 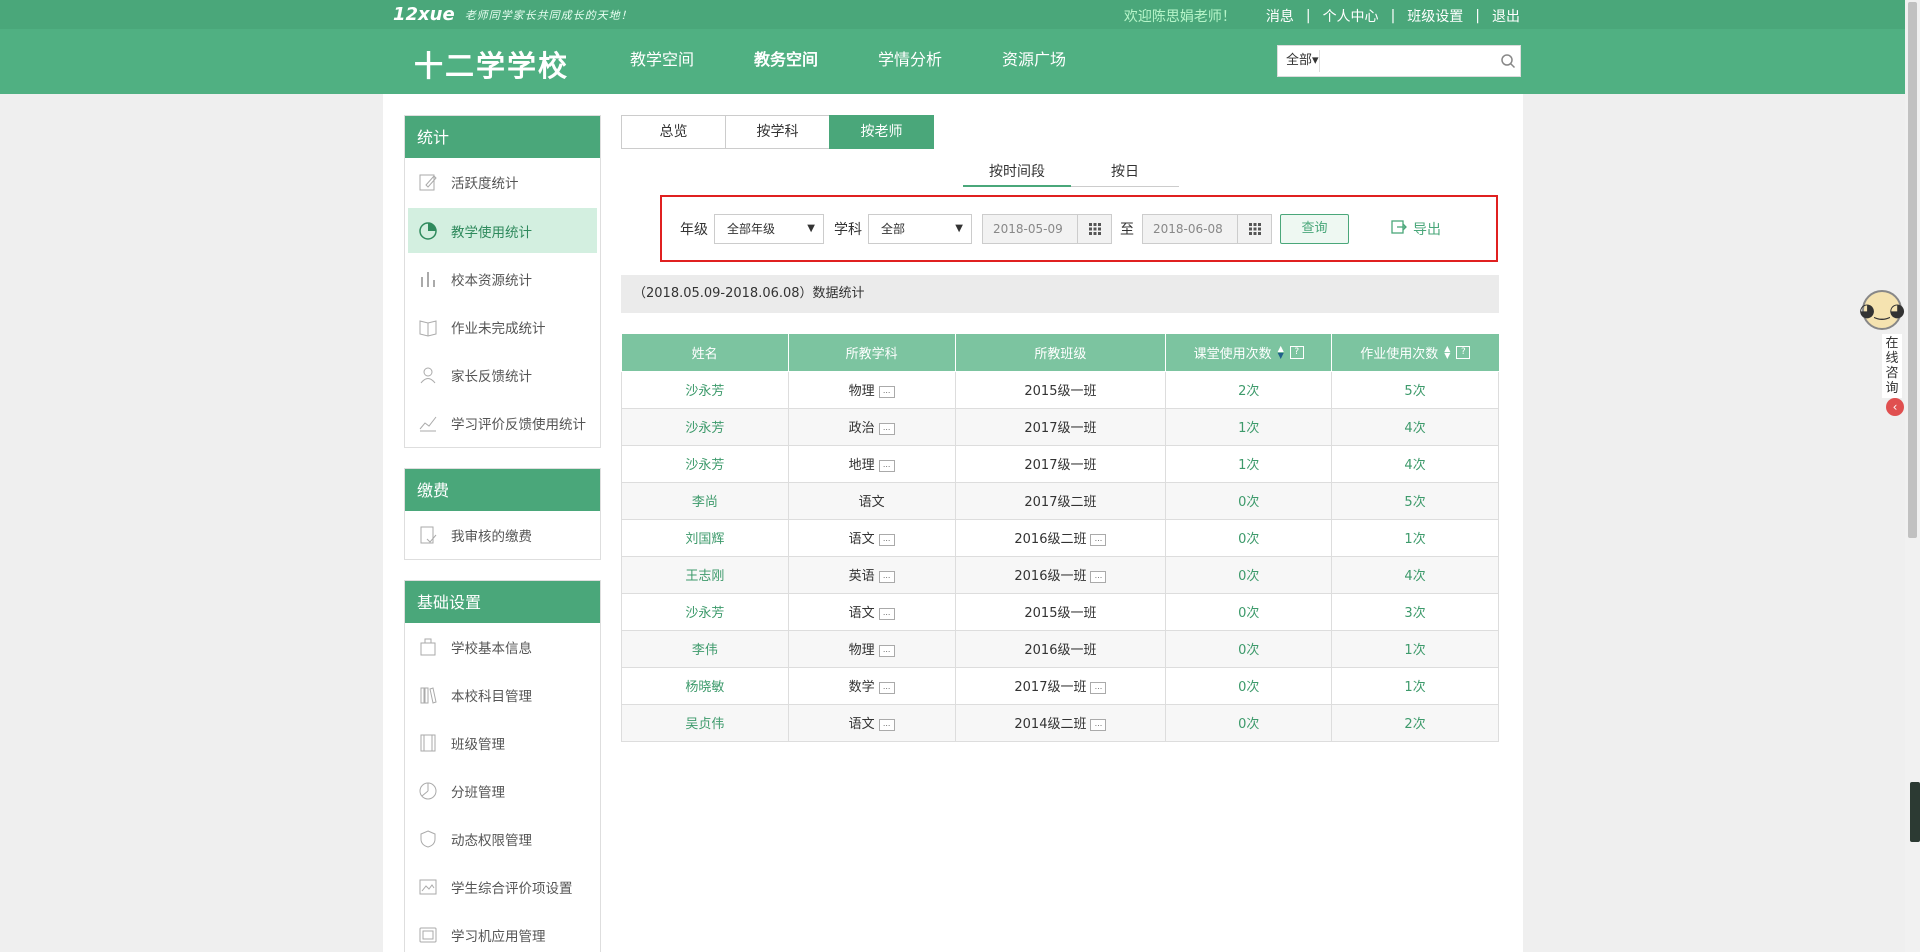 What do you see at coordinates (1895, 407) in the screenshot?
I see `collapse-icon: ‹` at bounding box center [1895, 407].